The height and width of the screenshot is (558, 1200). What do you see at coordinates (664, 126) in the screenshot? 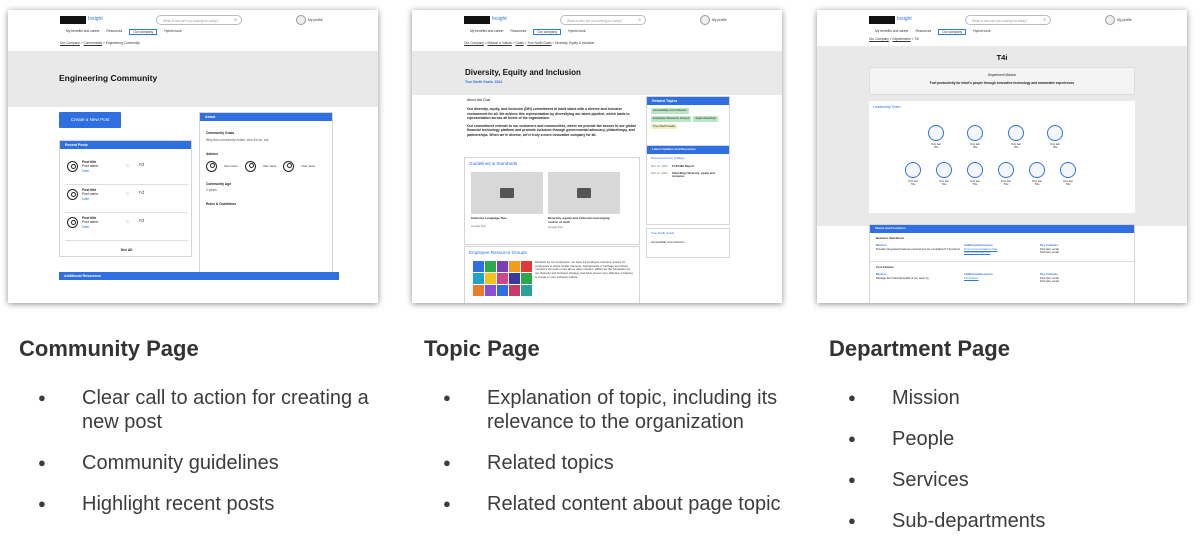
I see `topic-tag: True North Goals` at bounding box center [664, 126].